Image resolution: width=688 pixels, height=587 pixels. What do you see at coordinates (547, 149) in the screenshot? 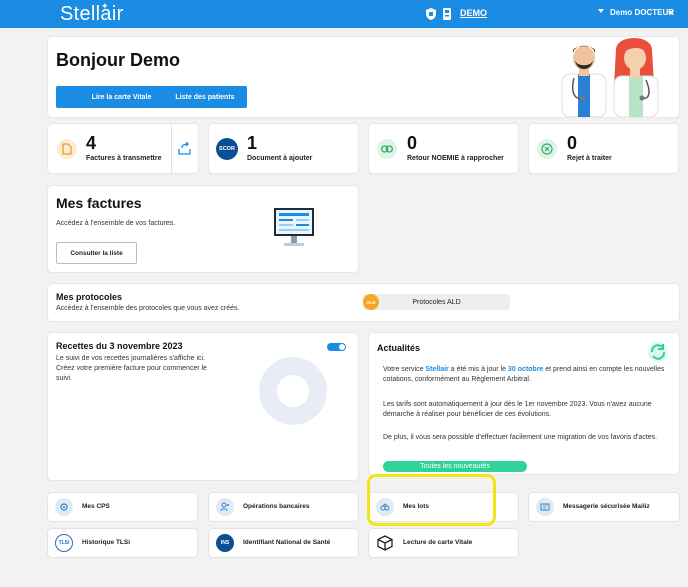
I see `close-circle-icon` at bounding box center [547, 149].